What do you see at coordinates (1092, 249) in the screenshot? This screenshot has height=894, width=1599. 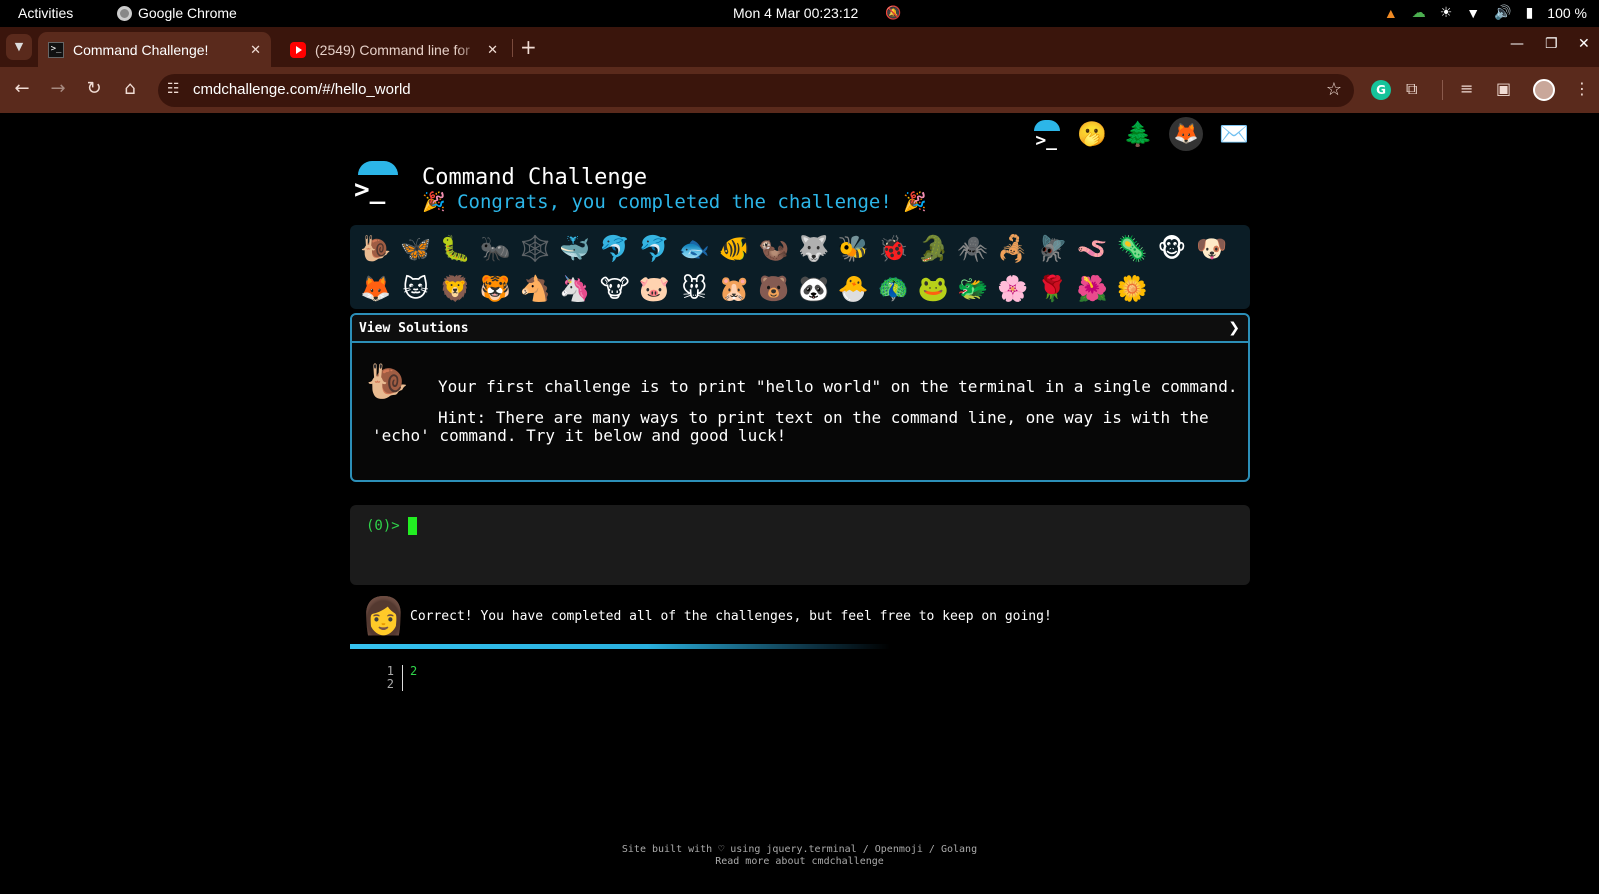 I see `challenge-emoji-icon: 🪱` at bounding box center [1092, 249].